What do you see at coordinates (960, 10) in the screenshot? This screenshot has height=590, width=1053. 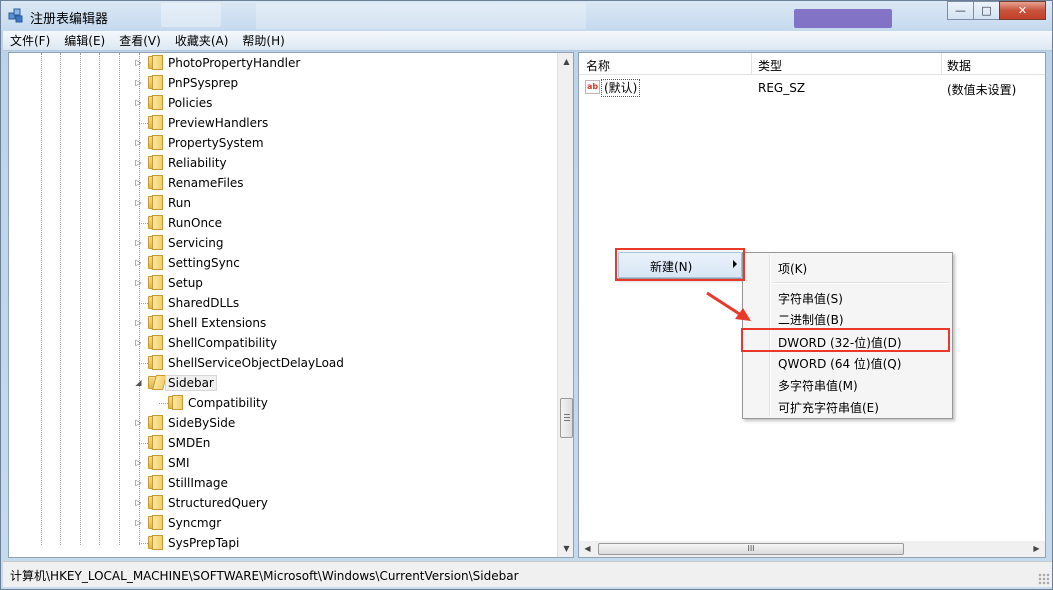 I see `minimize-button: —` at bounding box center [960, 10].